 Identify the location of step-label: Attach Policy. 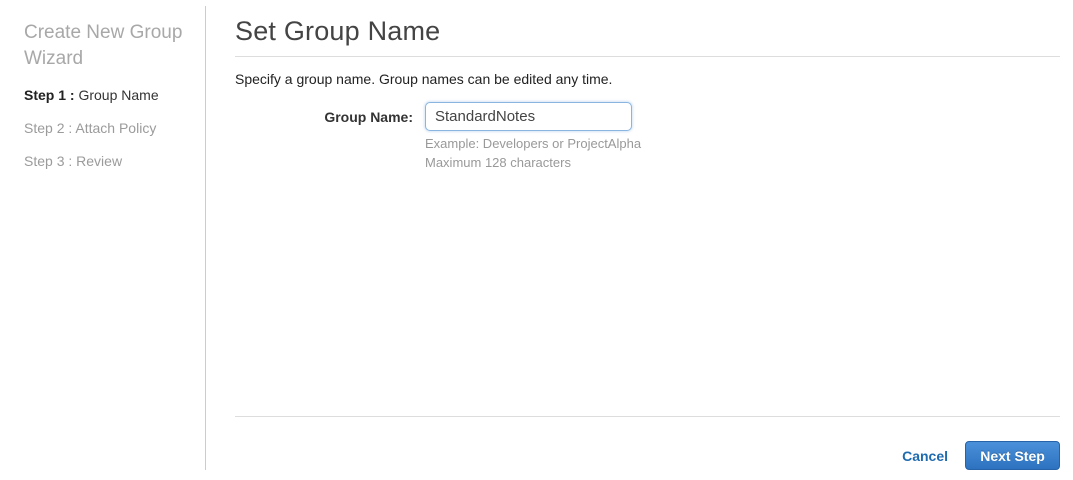
(116, 128).